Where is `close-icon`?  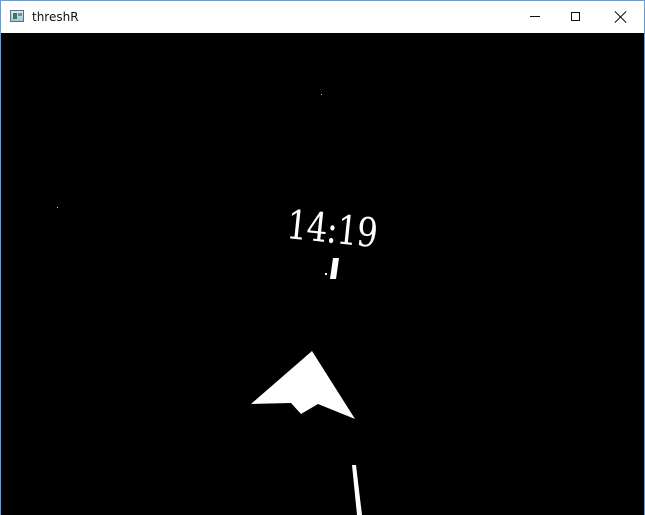
close-icon is located at coordinates (621, 17).